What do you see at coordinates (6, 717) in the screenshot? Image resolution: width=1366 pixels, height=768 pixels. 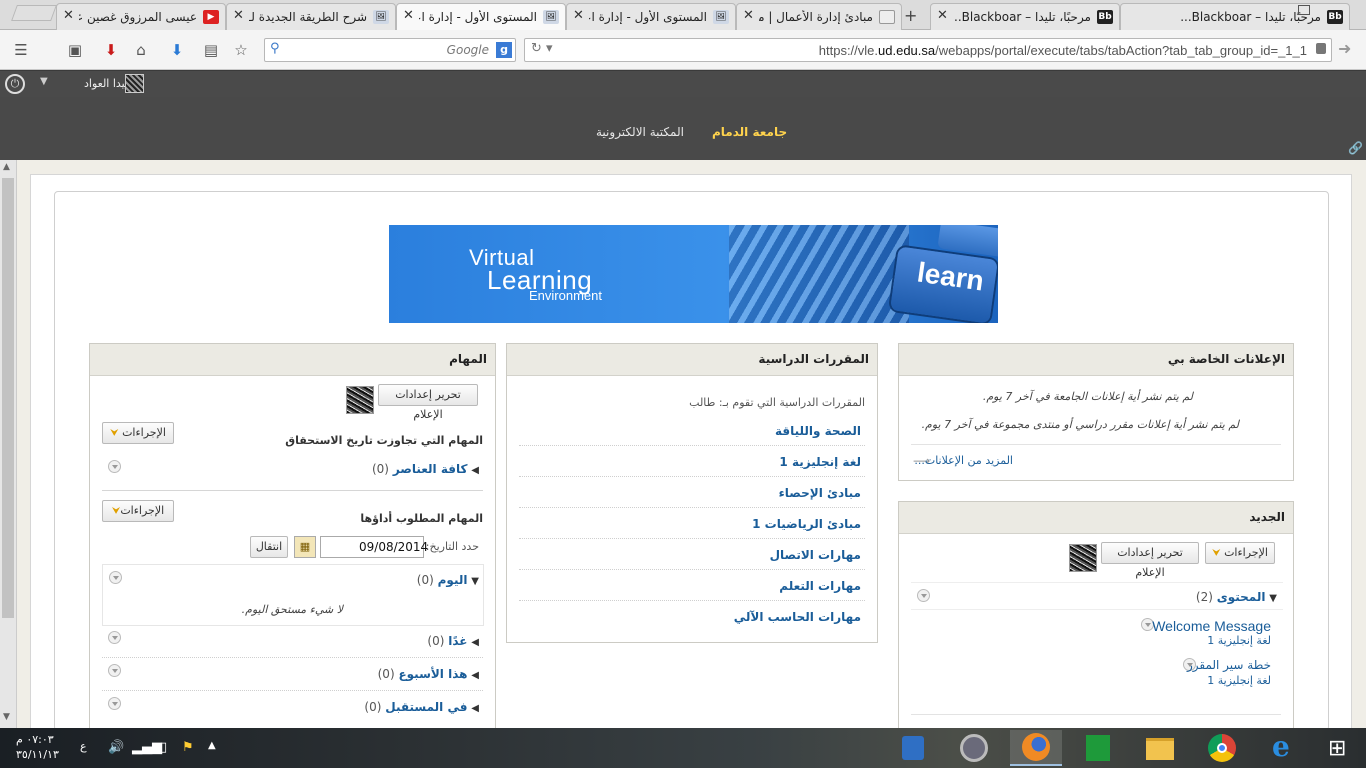 I see `scroll-down-icon: ▼` at bounding box center [6, 717].